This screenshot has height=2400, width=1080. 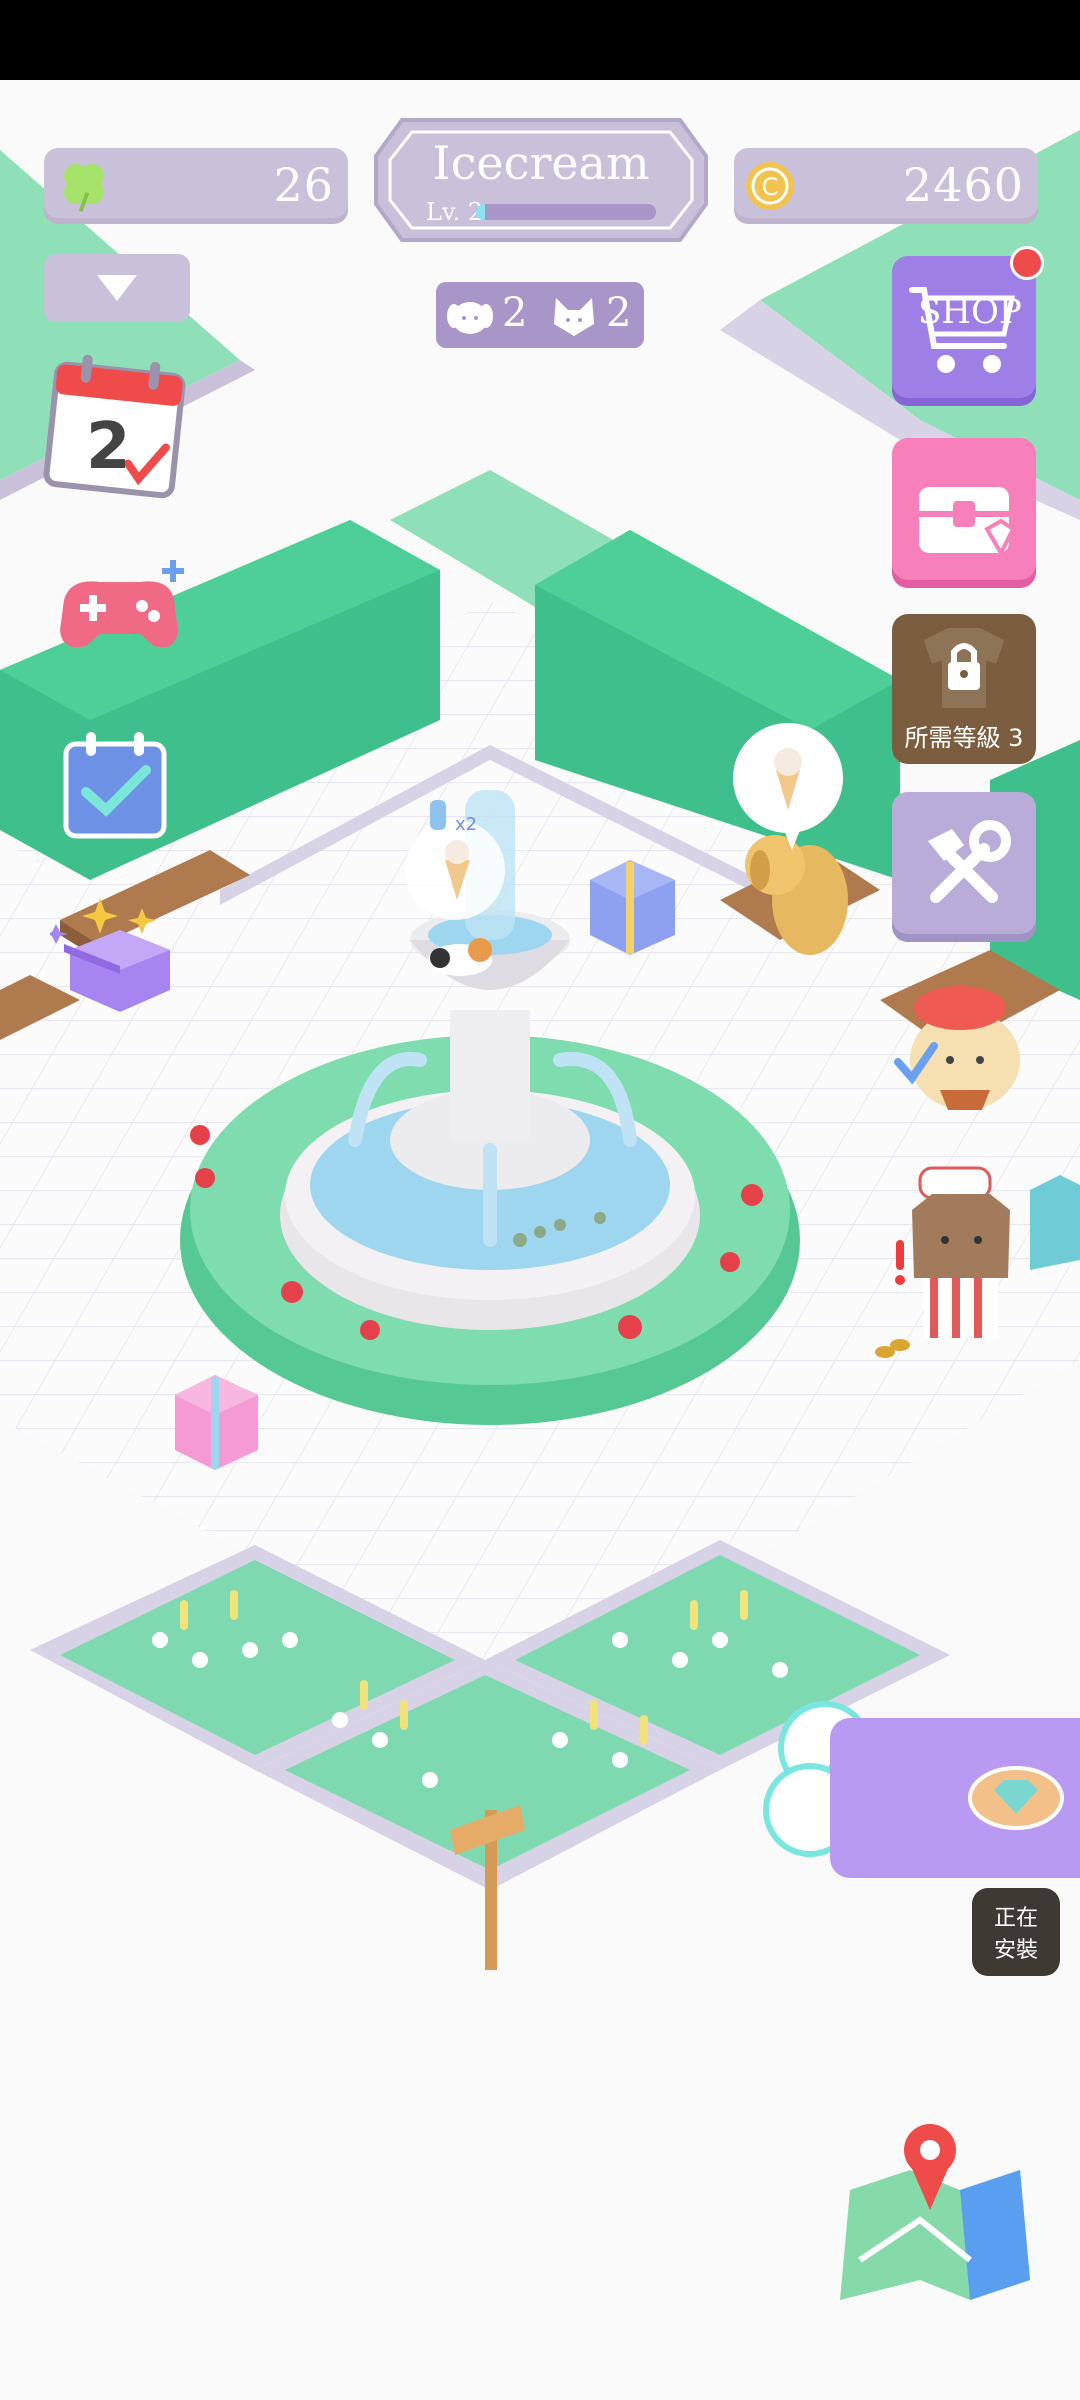 I want to click on build-tools-button, so click(x=964, y=867).